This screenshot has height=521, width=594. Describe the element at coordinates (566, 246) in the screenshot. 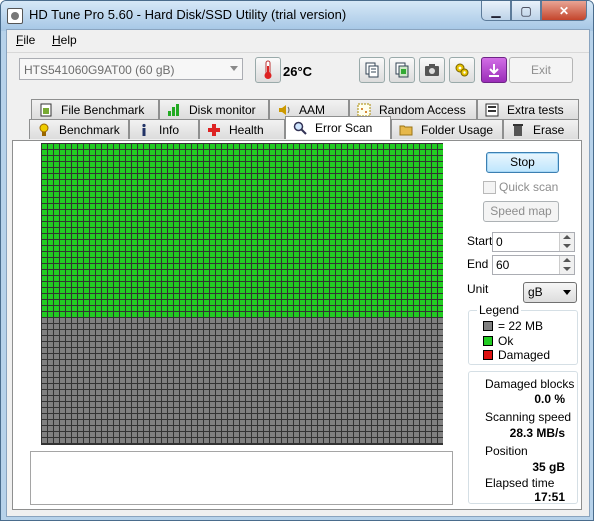

I see `start-spin-down-icon` at that location.